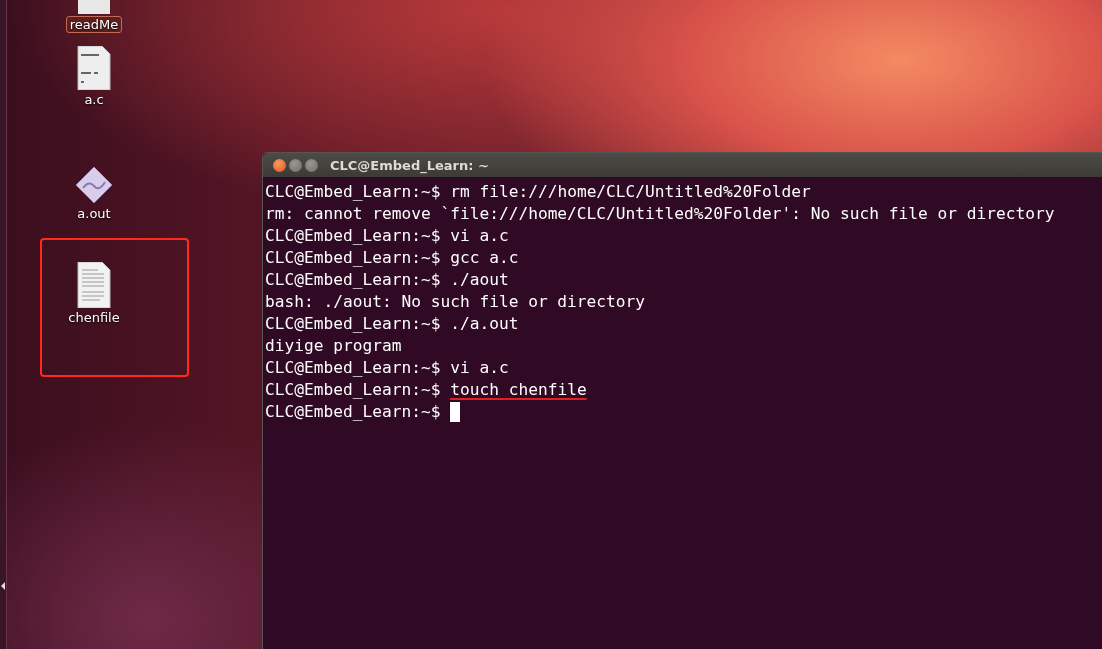 The width and height of the screenshot is (1102, 649). Describe the element at coordinates (484, 258) in the screenshot. I see `command-text: gcc a.c` at that location.